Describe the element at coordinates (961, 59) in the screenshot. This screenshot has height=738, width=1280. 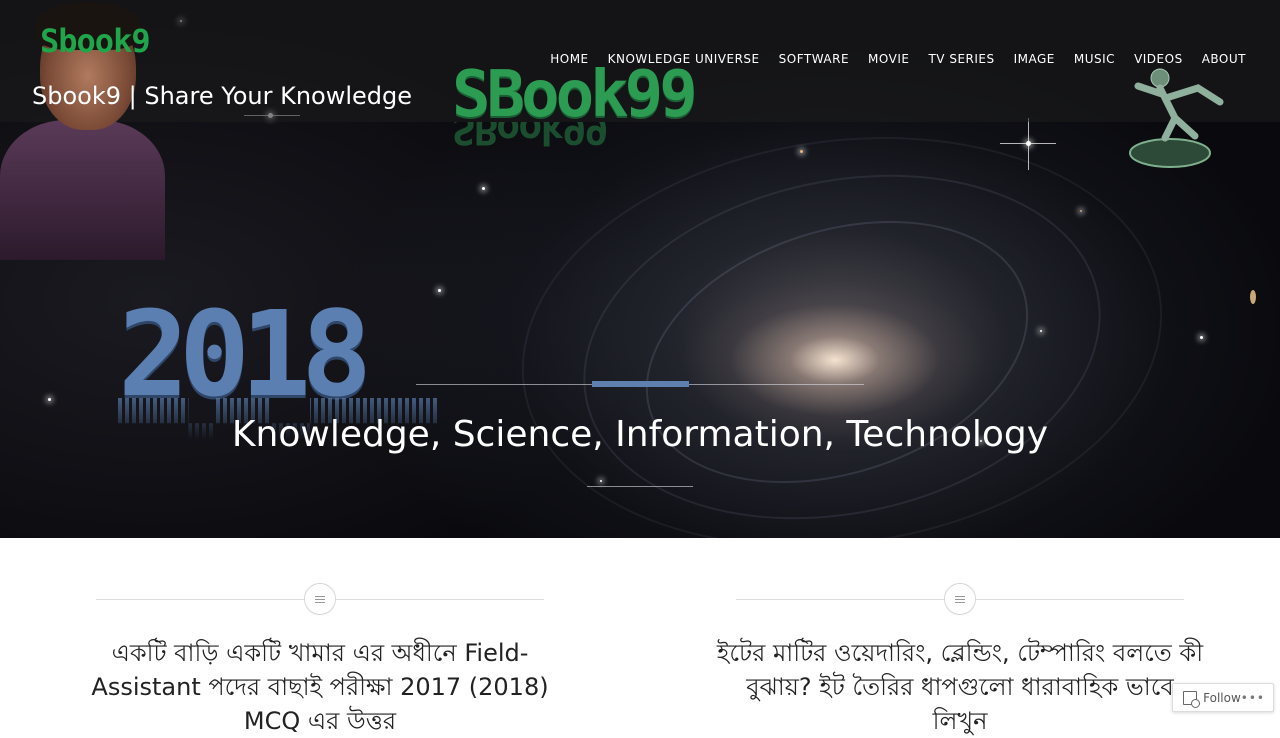
I see `nav-item-tv-series: TV SERIES` at that location.